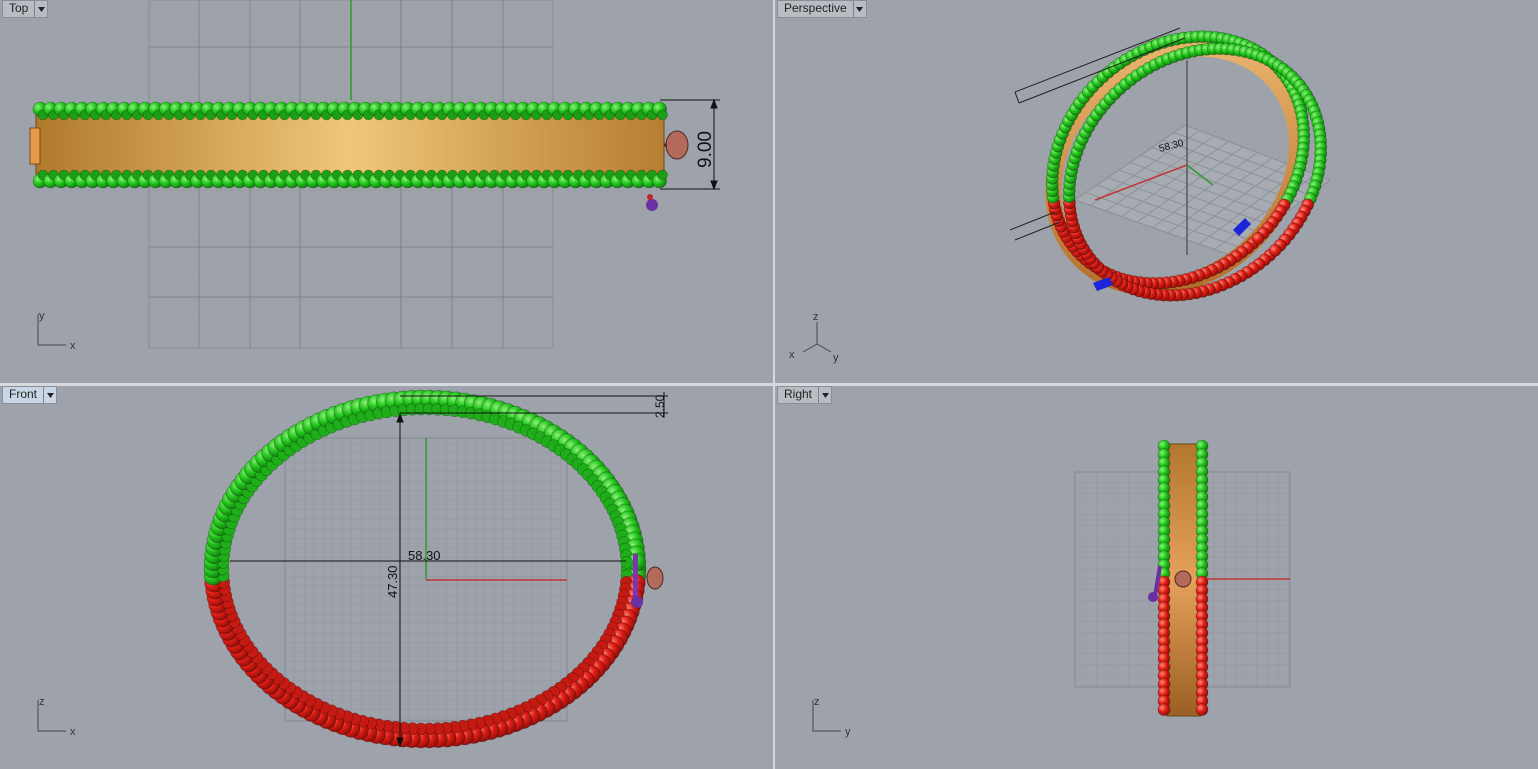 The height and width of the screenshot is (769, 1538). I want to click on bead-row-upper, so click(350, 111).